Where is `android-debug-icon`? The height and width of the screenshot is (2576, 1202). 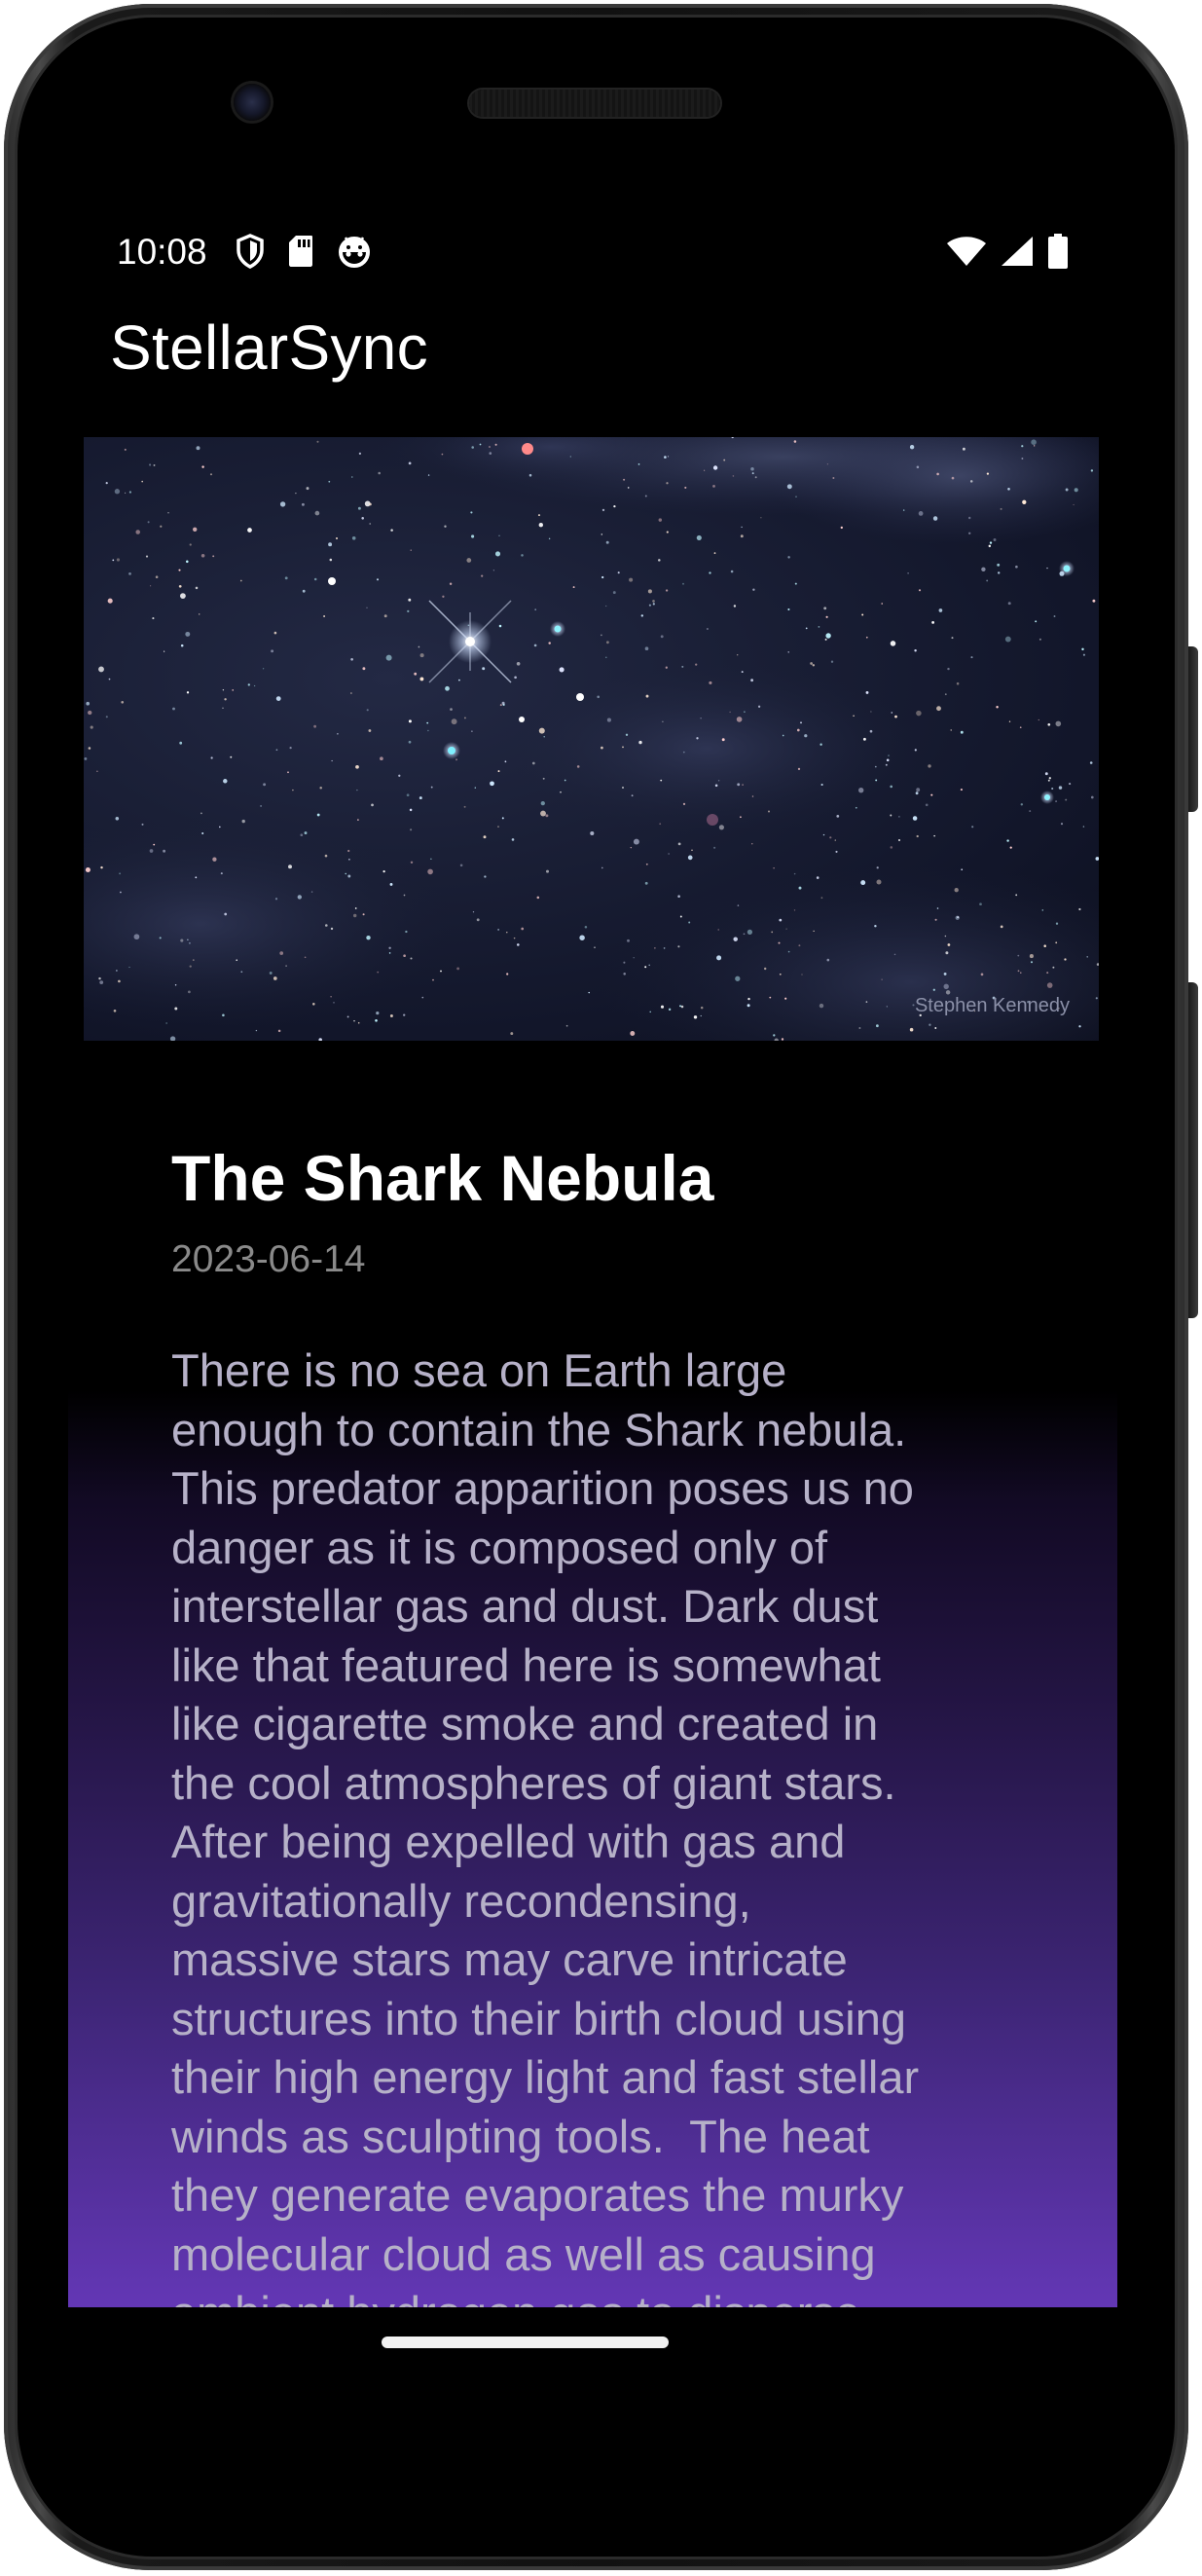 android-debug-icon is located at coordinates (354, 251).